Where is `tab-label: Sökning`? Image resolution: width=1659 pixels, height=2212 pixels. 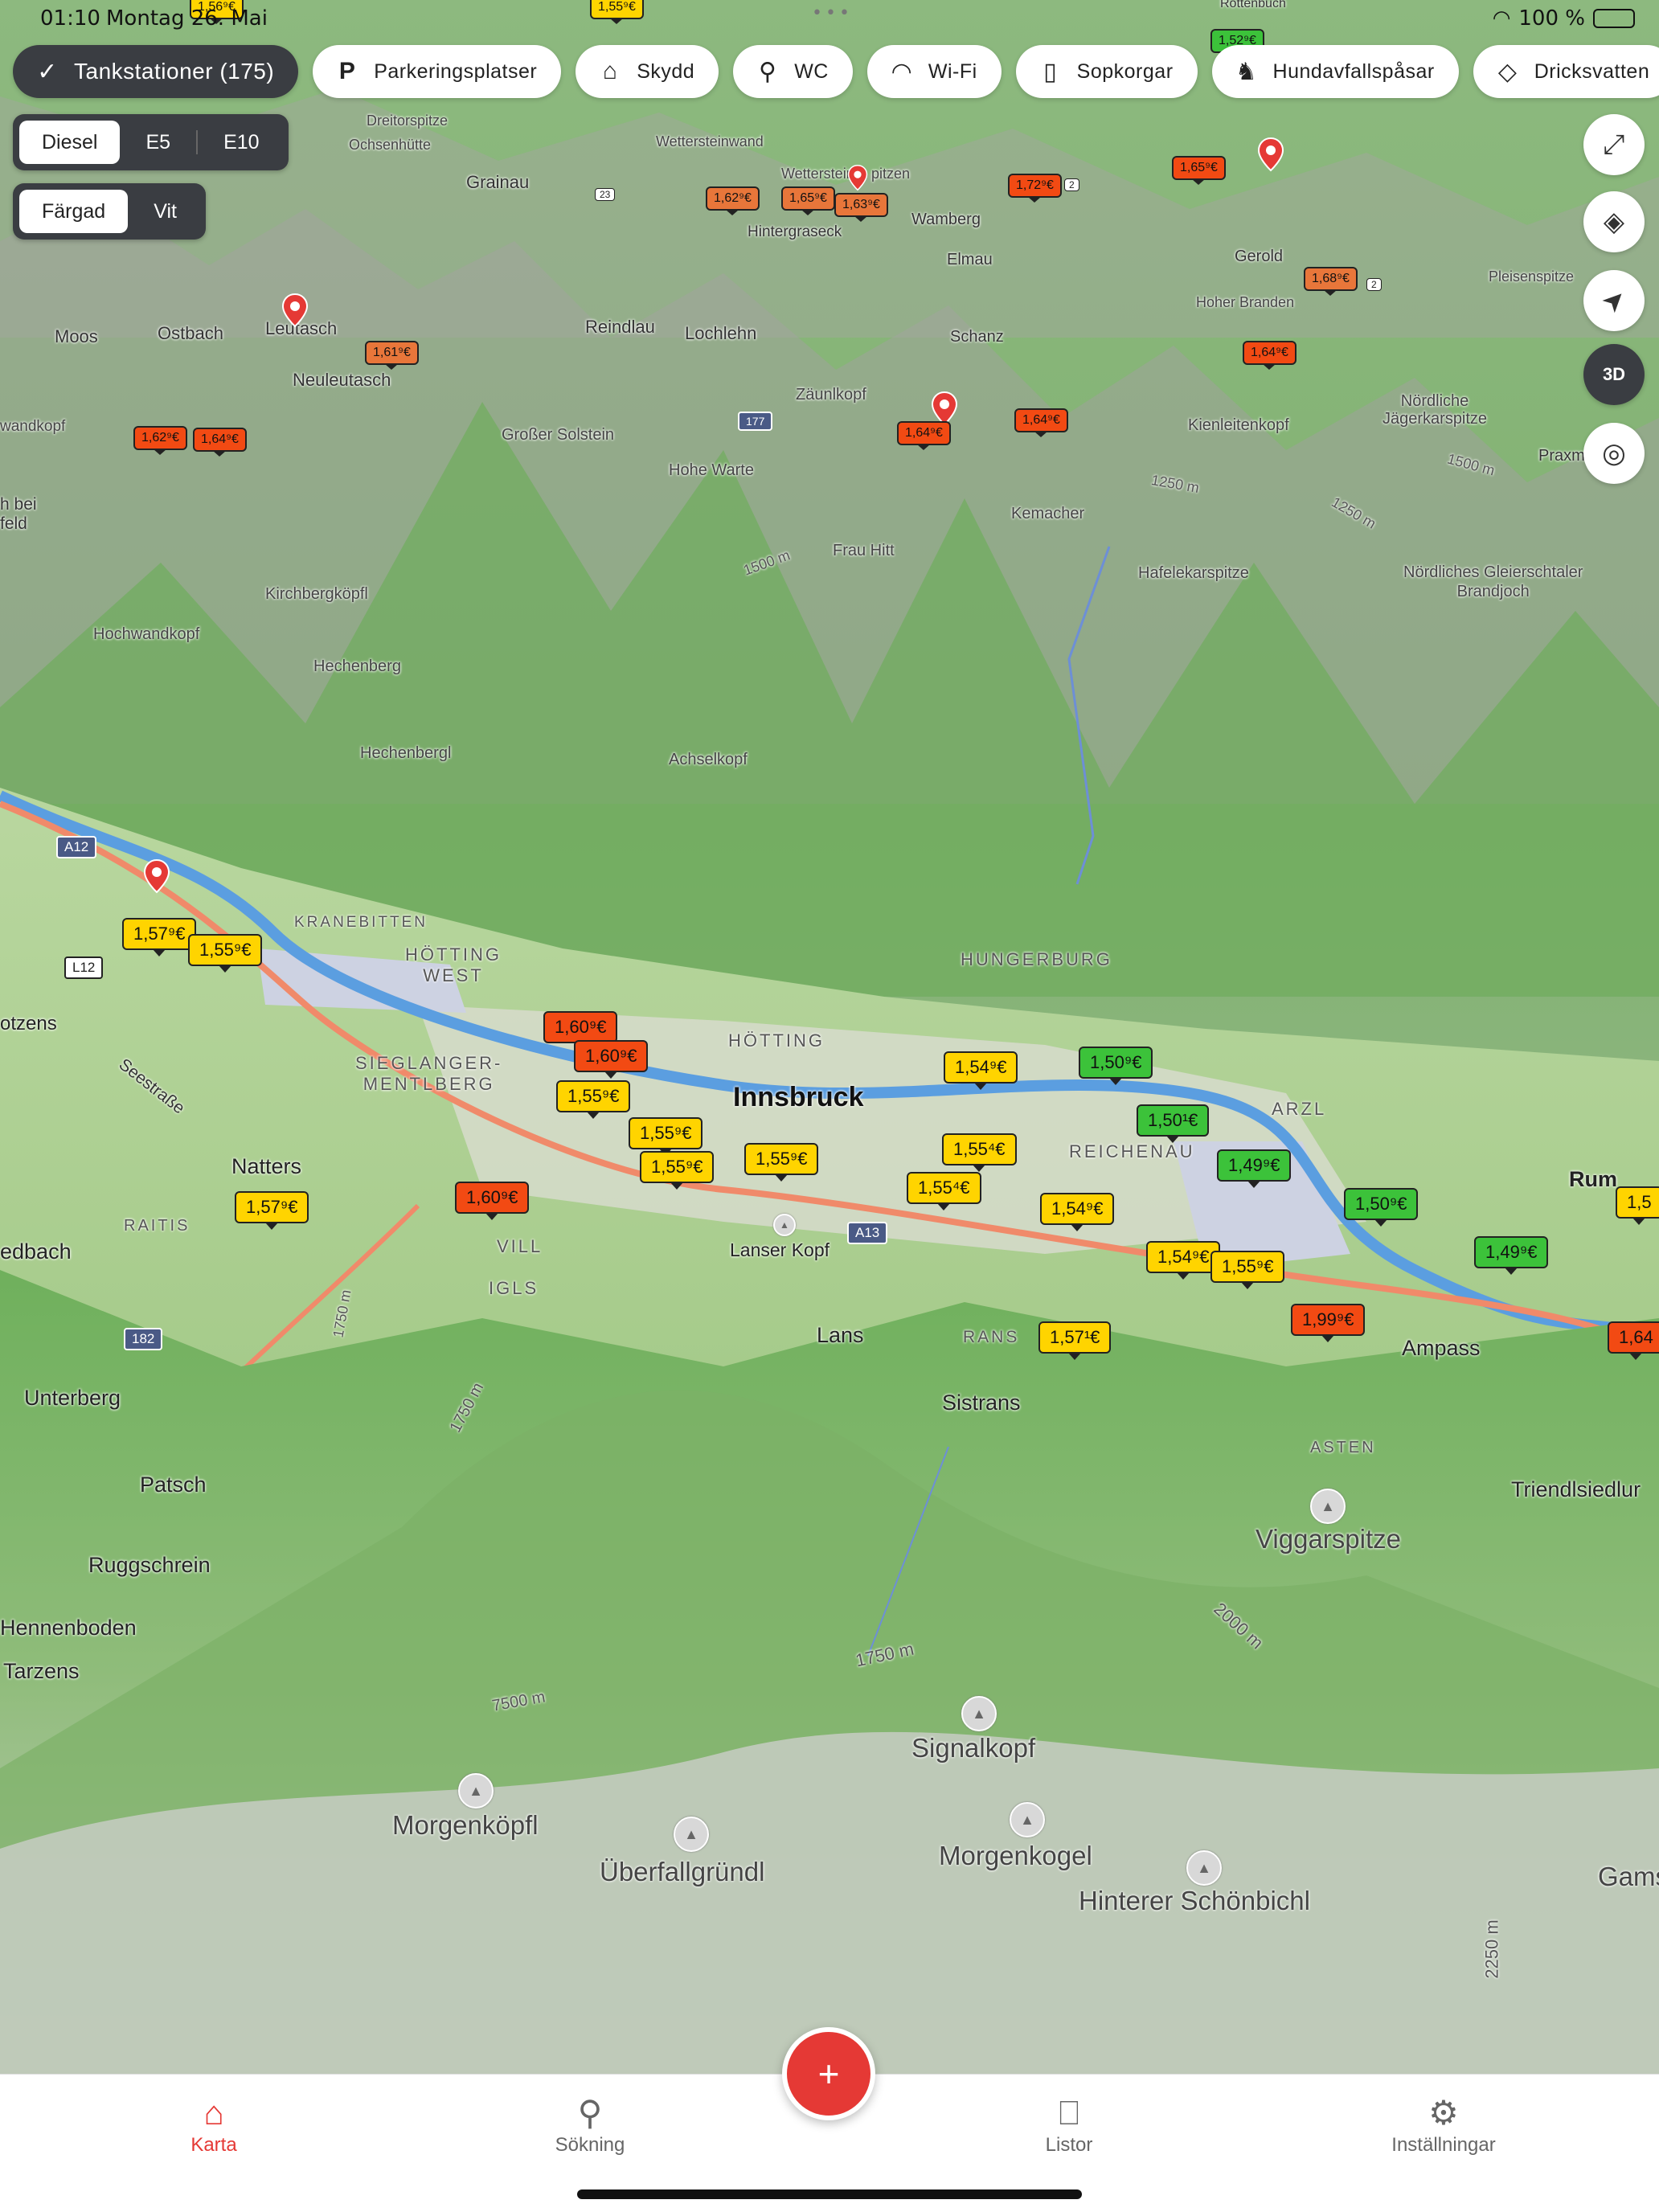
tab-label: Sökning is located at coordinates (590, 2145).